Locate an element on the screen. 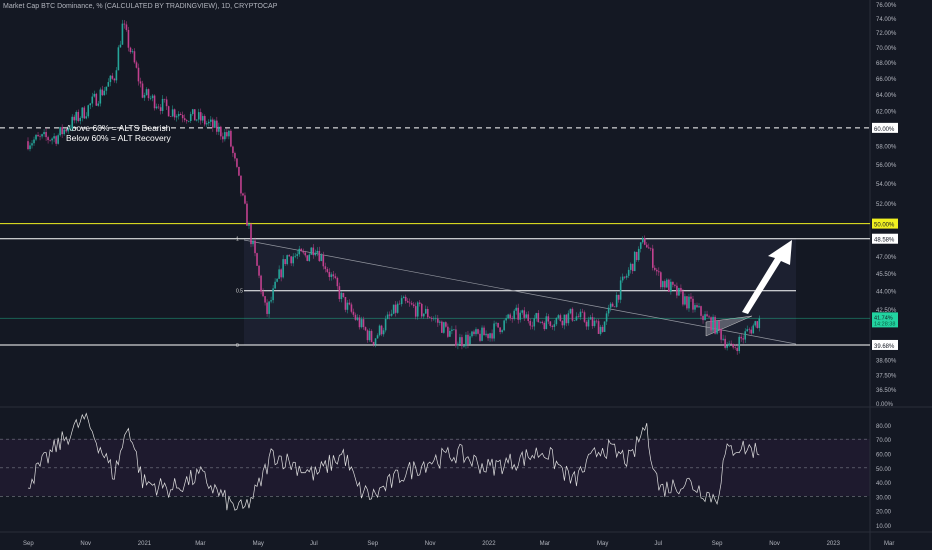 This screenshot has width=932, height=550. fib-label: 0 is located at coordinates (237, 346).